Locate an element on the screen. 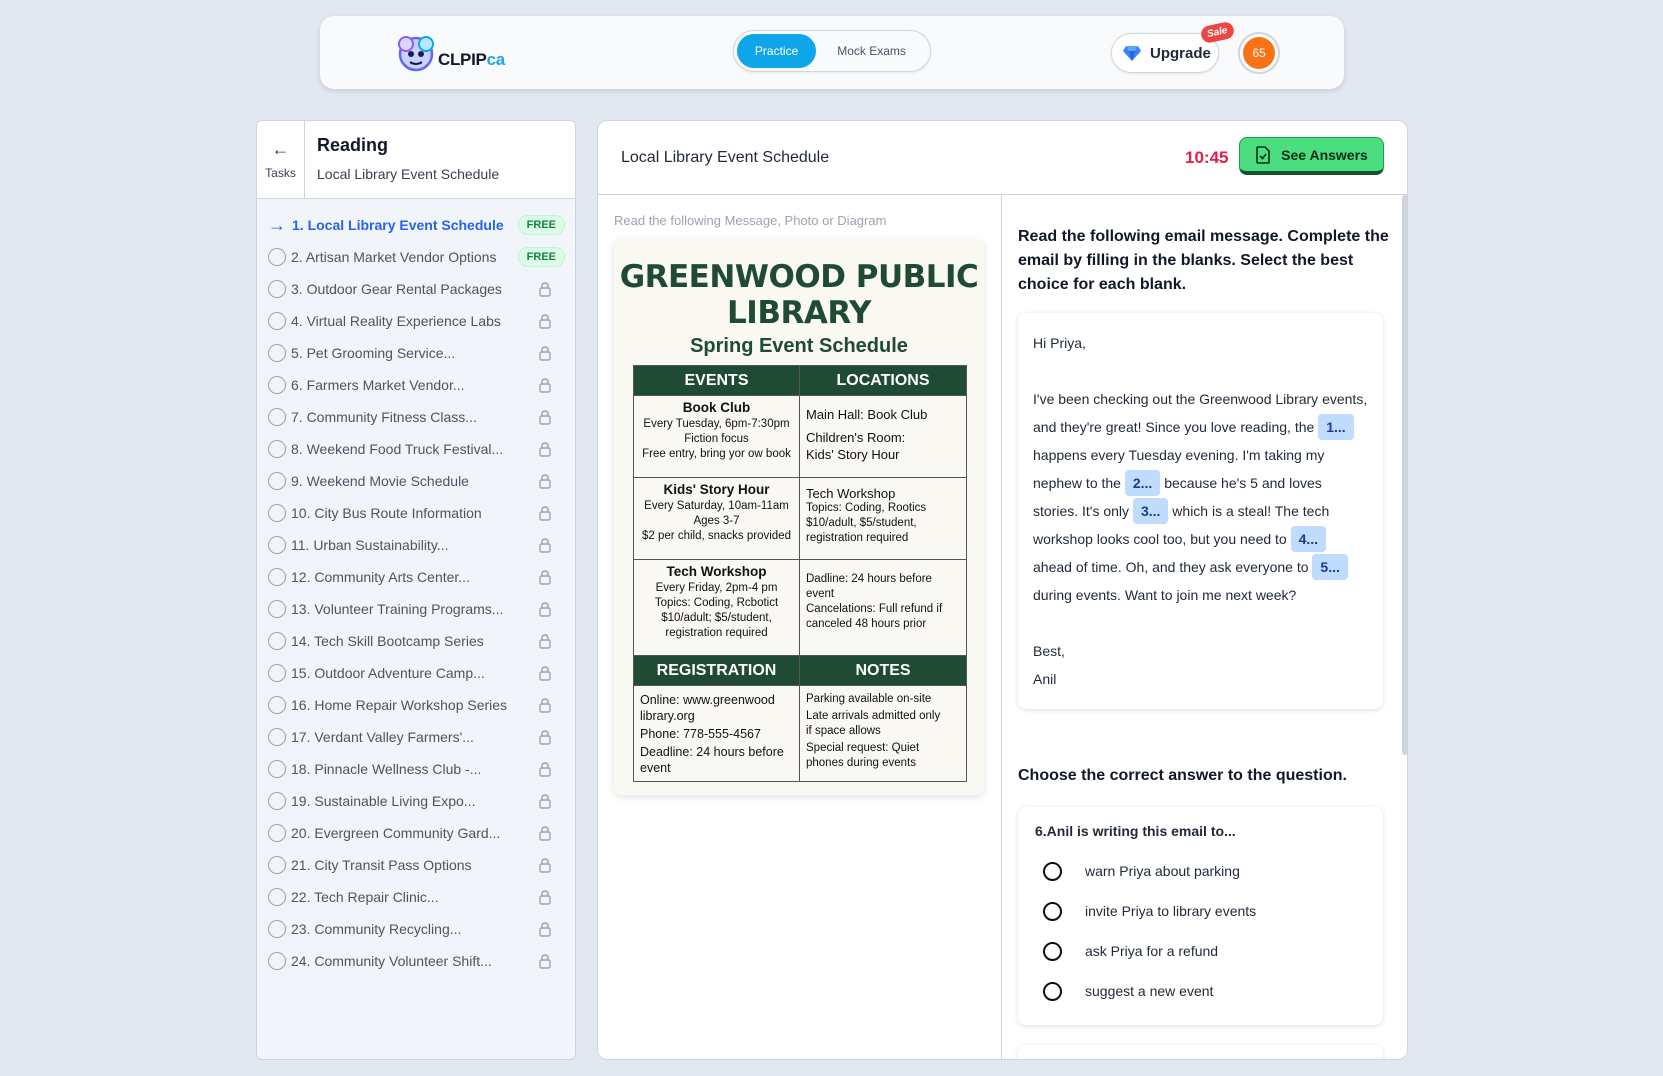 The width and height of the screenshot is (1663, 1076). answer-option: warn Priya about parking is located at coordinates (1200, 871).